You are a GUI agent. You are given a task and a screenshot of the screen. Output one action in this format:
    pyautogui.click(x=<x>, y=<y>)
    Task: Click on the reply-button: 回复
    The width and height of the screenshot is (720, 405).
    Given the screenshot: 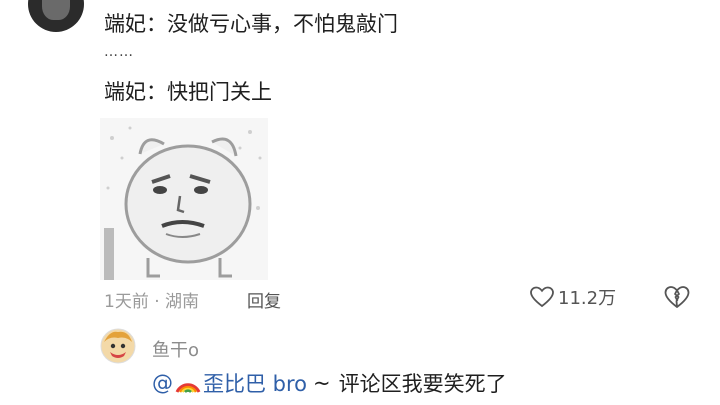 What is the action you would take?
    pyautogui.click(x=264, y=299)
    